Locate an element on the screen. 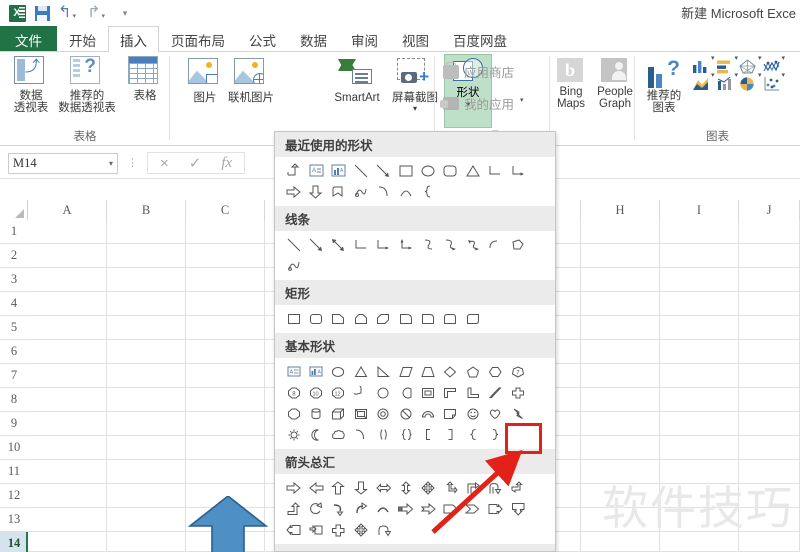 The image size is (800, 552). shape-rounded-rectangle is located at coordinates (451, 170).